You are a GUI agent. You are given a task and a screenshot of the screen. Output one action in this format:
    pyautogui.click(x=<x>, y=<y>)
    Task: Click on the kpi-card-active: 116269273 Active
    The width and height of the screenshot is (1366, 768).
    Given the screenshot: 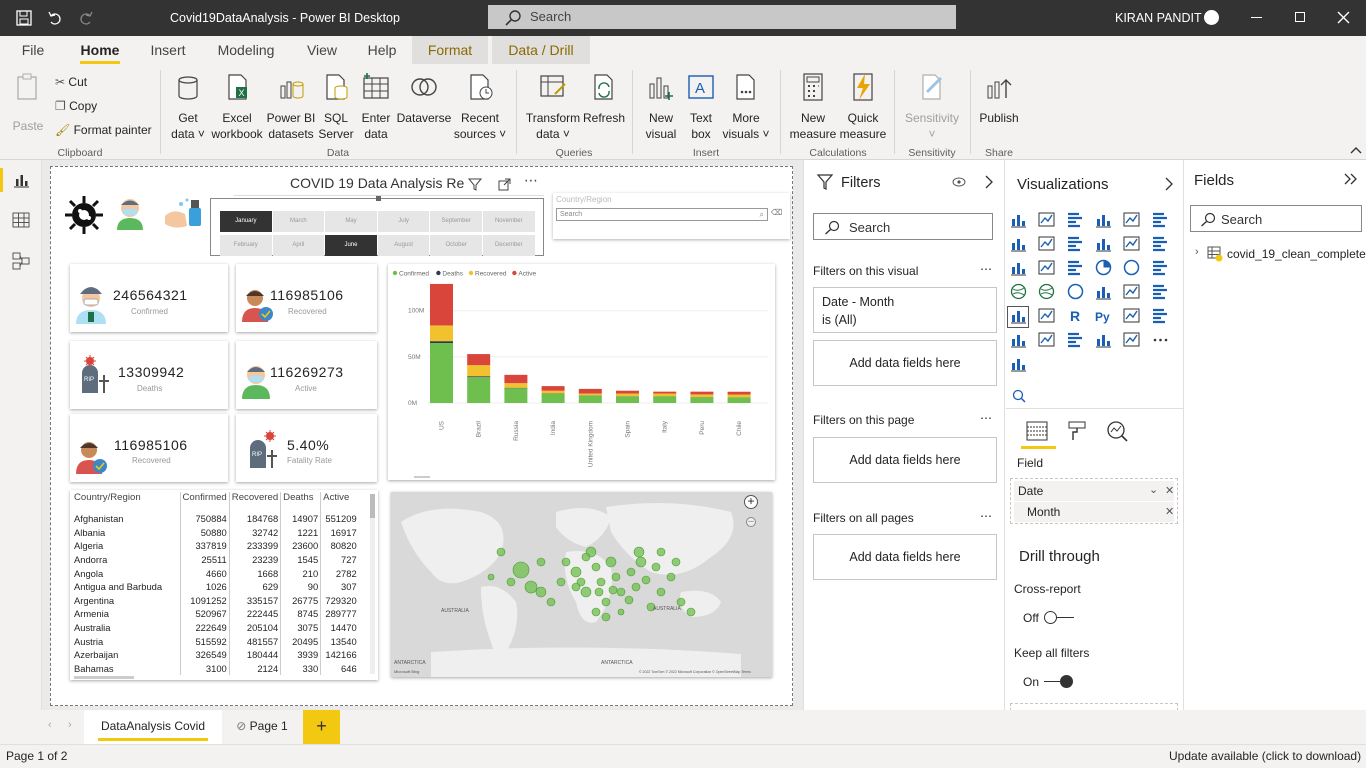 What is the action you would take?
    pyautogui.click(x=306, y=375)
    